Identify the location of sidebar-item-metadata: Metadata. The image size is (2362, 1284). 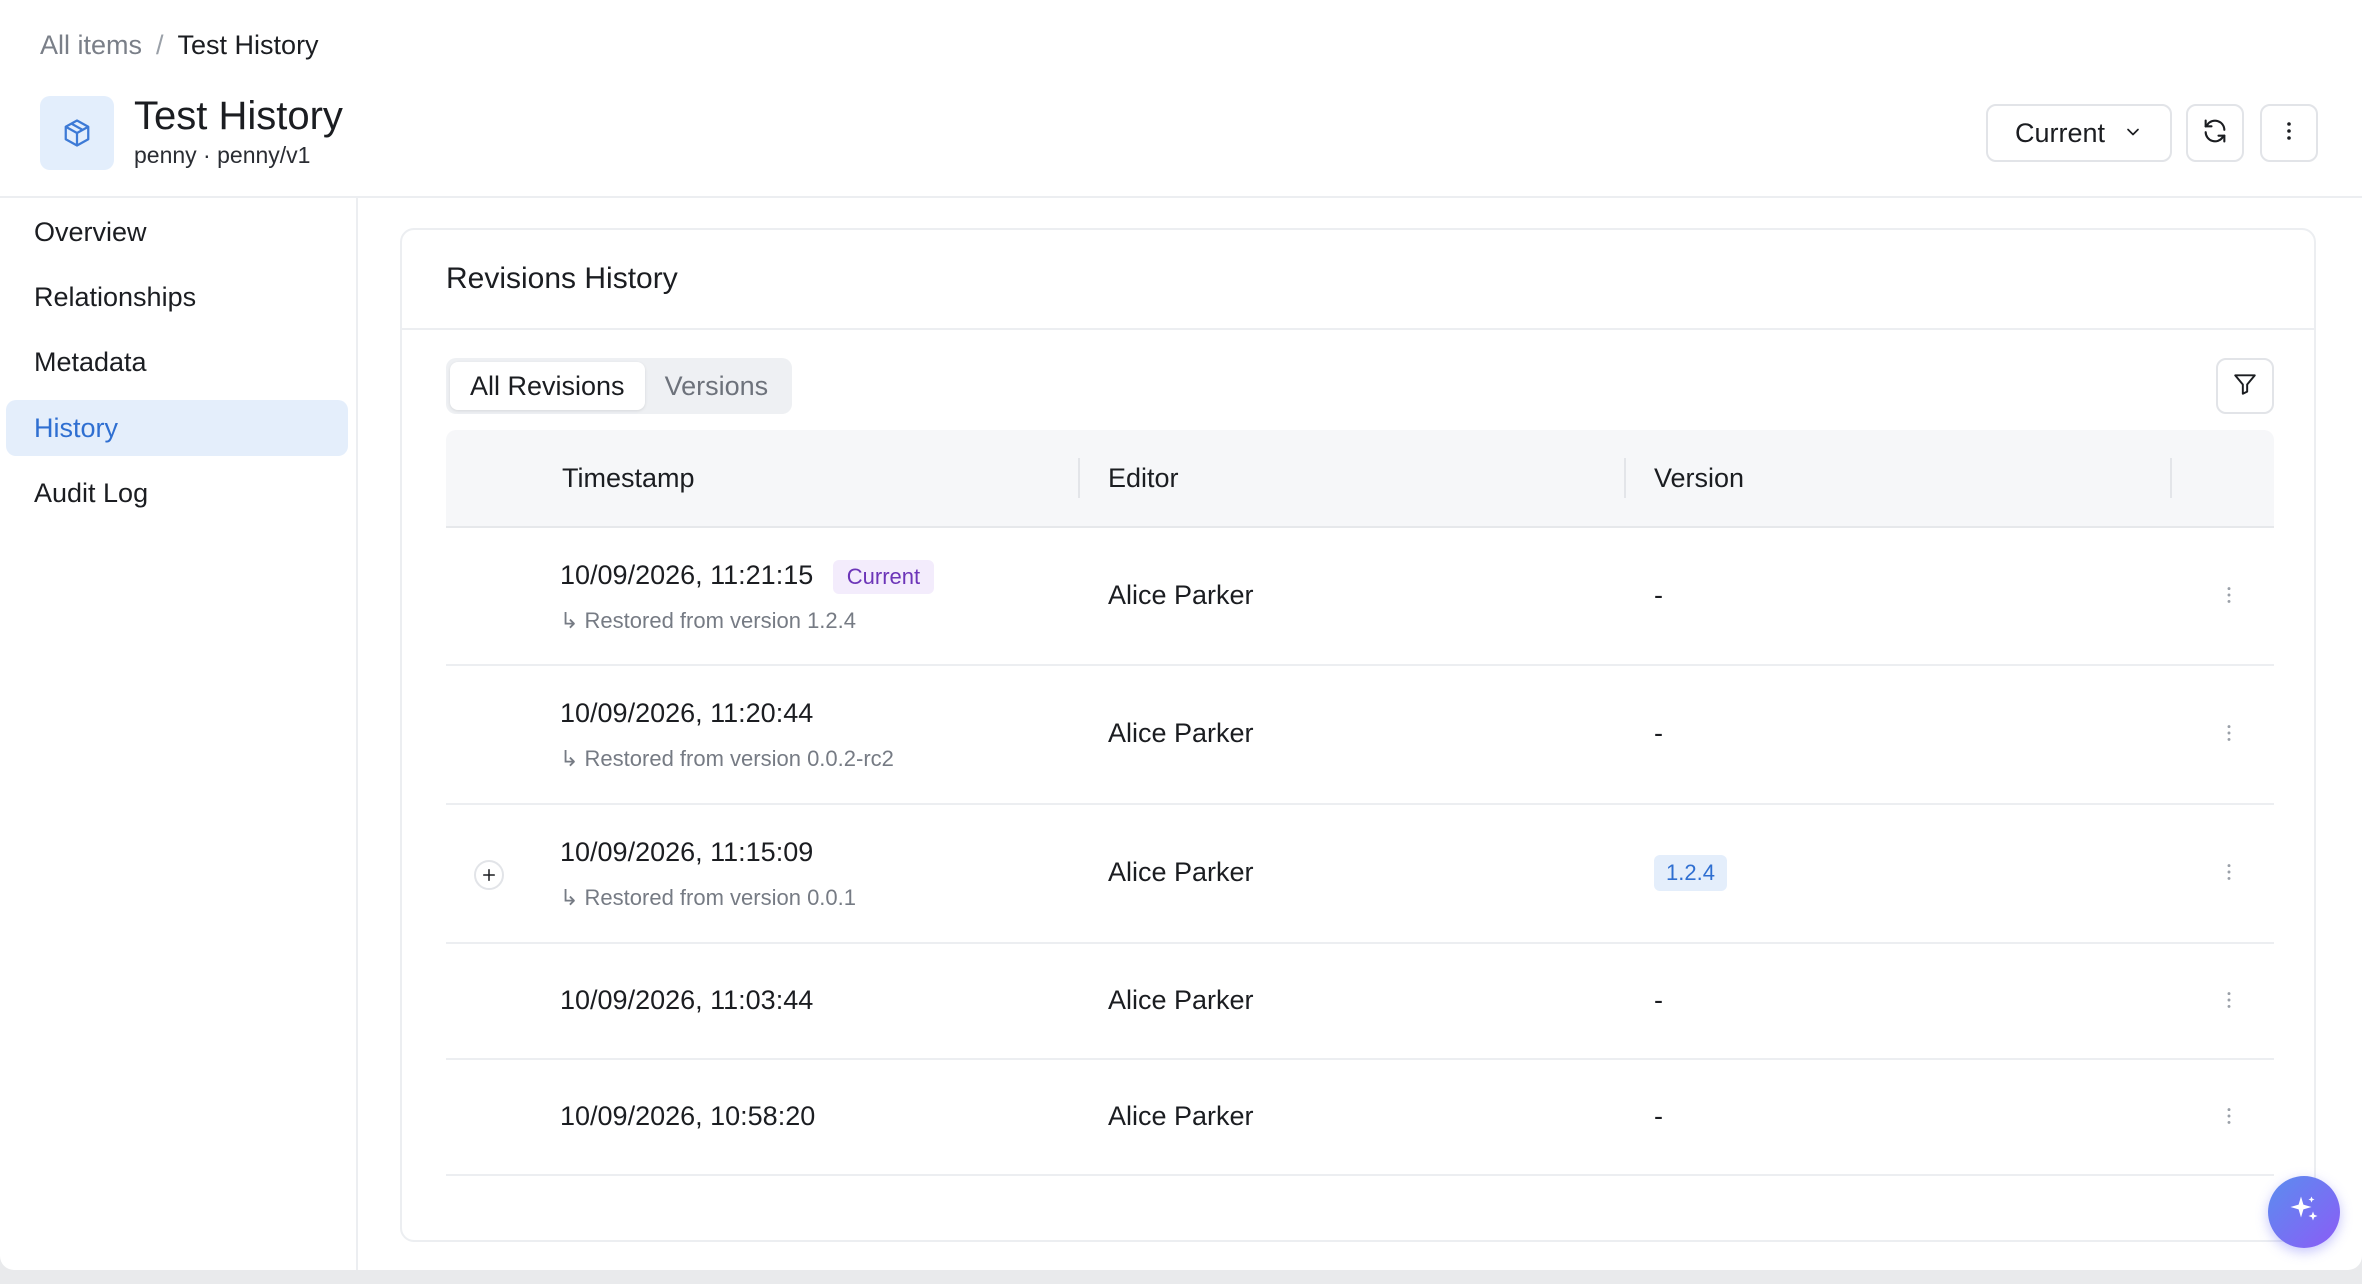
(177, 362).